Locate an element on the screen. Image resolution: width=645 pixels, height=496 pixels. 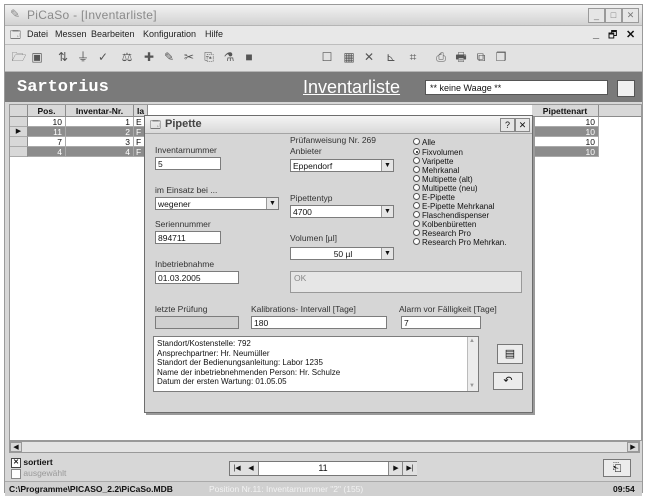
window-icon: ☐ is located at coordinates (327, 57).